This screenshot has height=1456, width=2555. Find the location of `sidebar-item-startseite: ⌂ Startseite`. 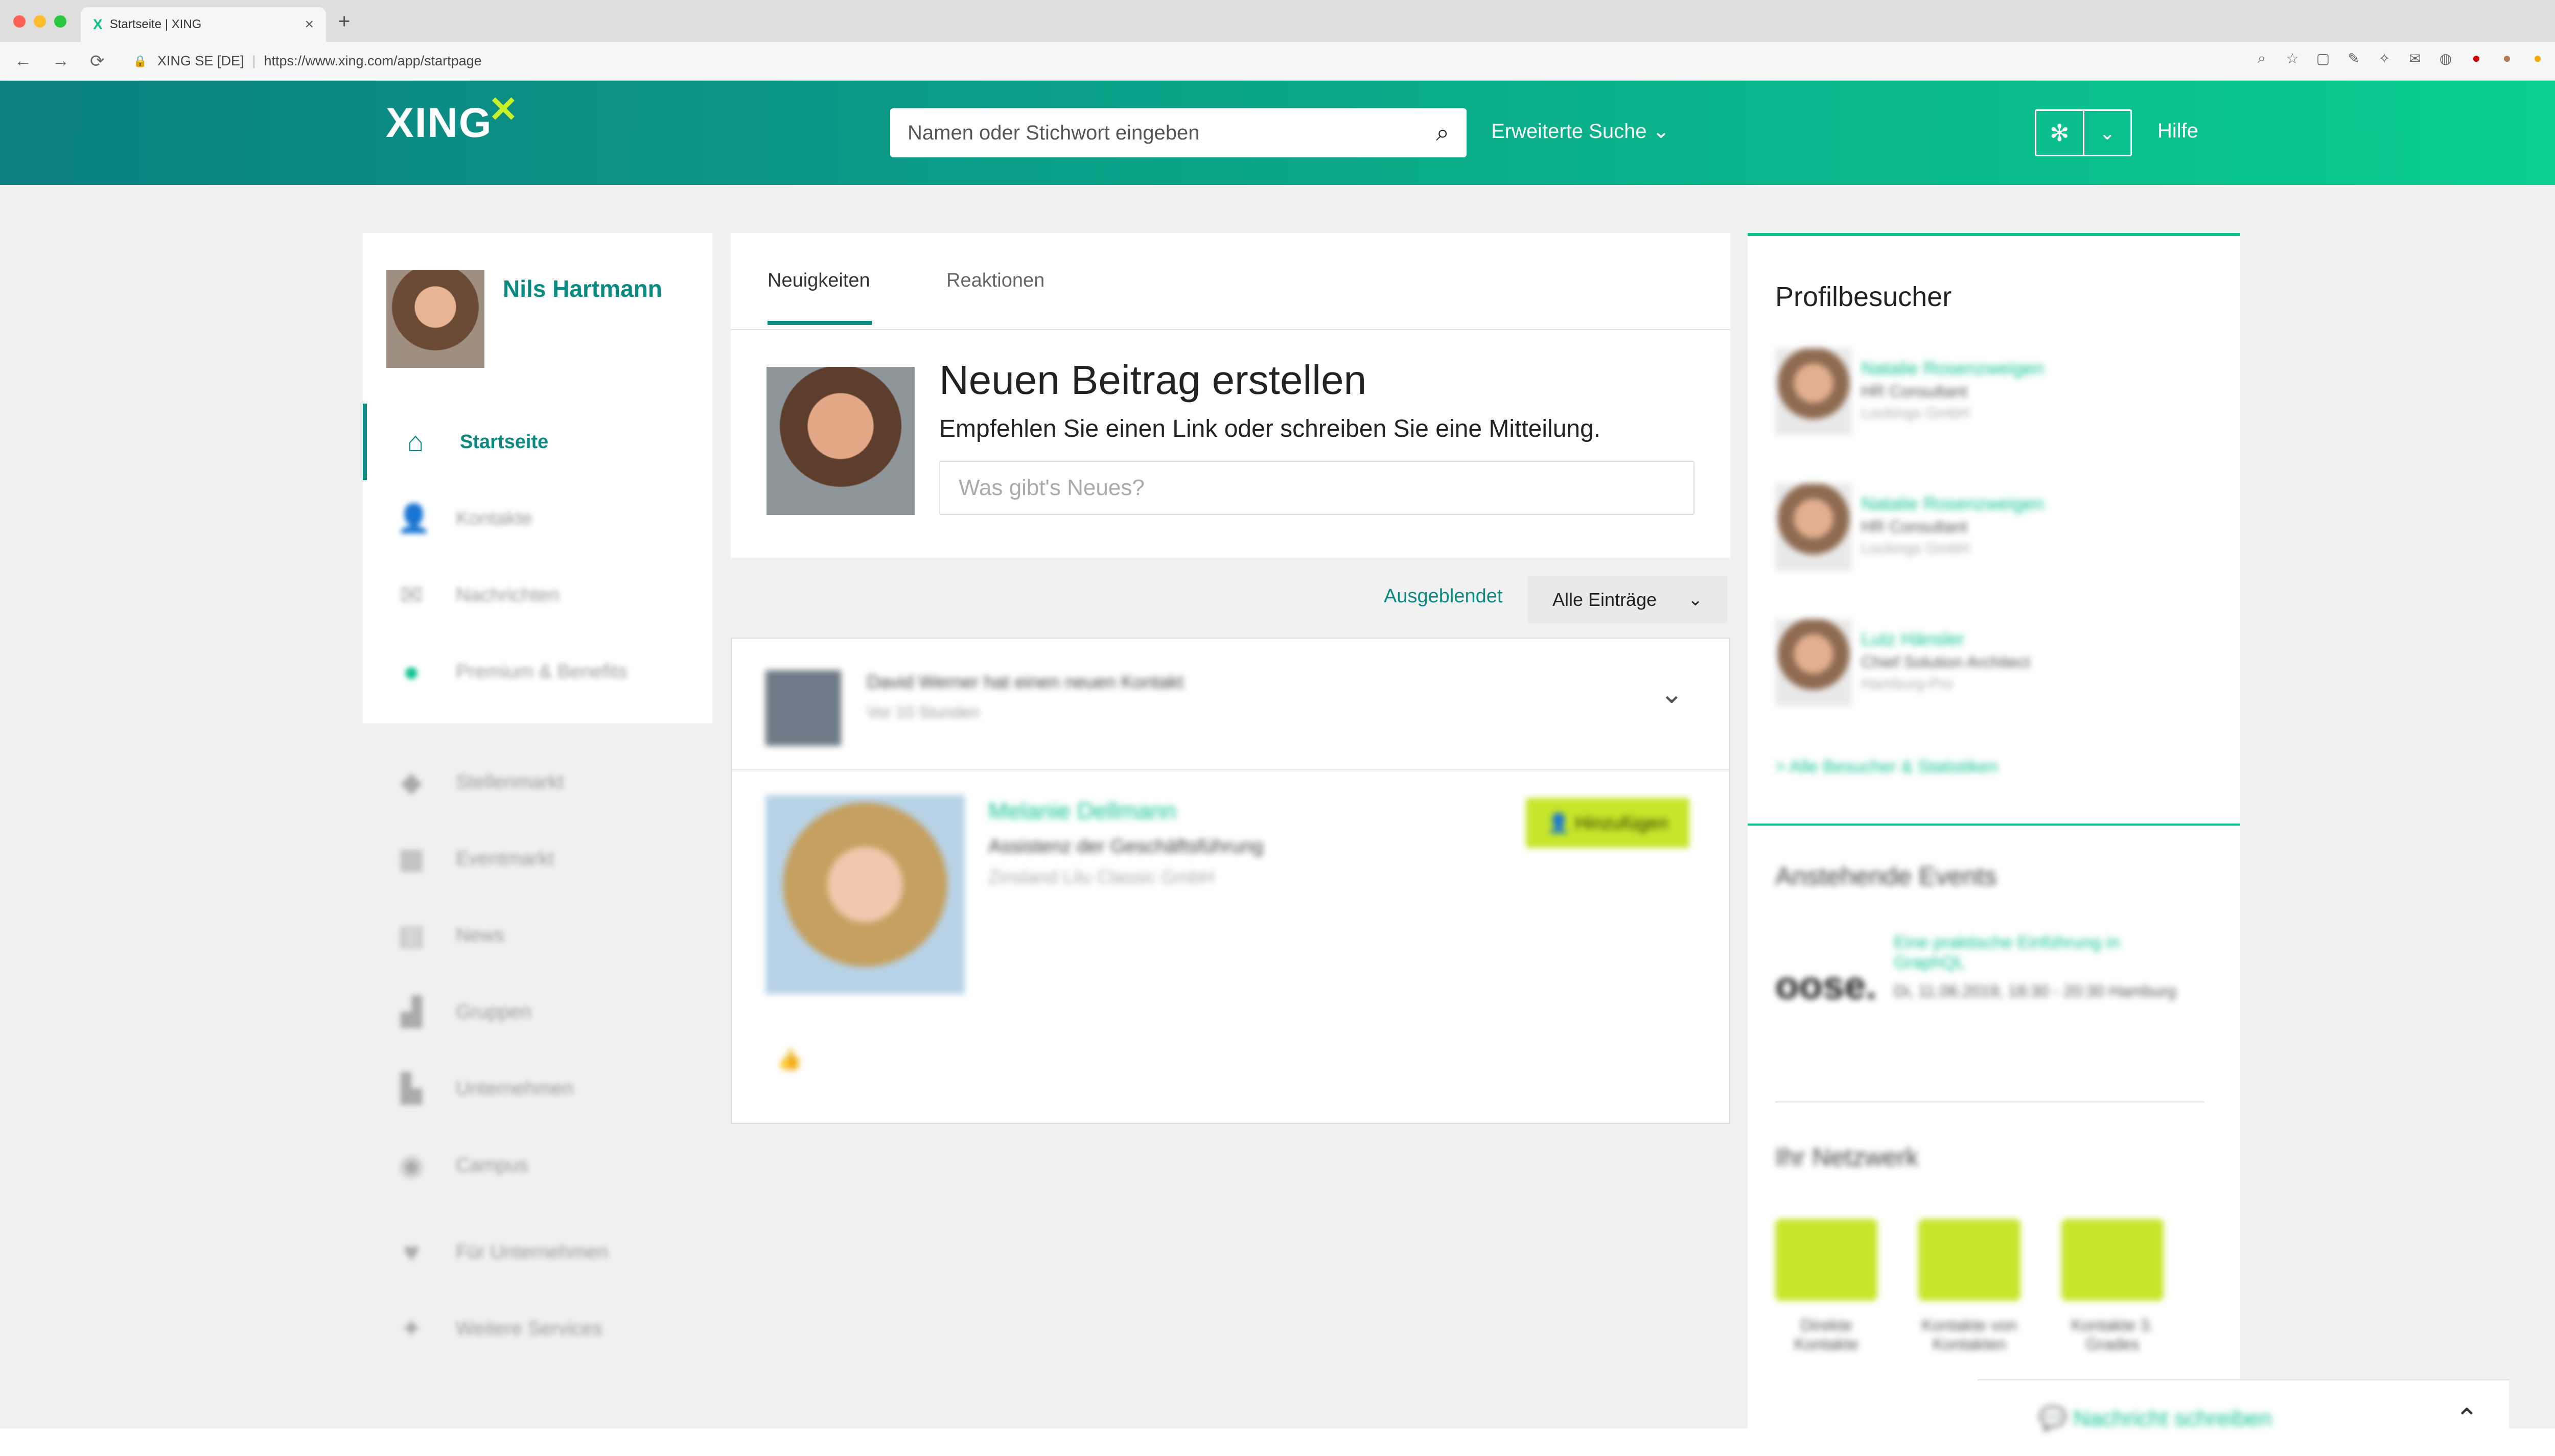

sidebar-item-startseite: ⌂ Startseite is located at coordinates (537, 442).